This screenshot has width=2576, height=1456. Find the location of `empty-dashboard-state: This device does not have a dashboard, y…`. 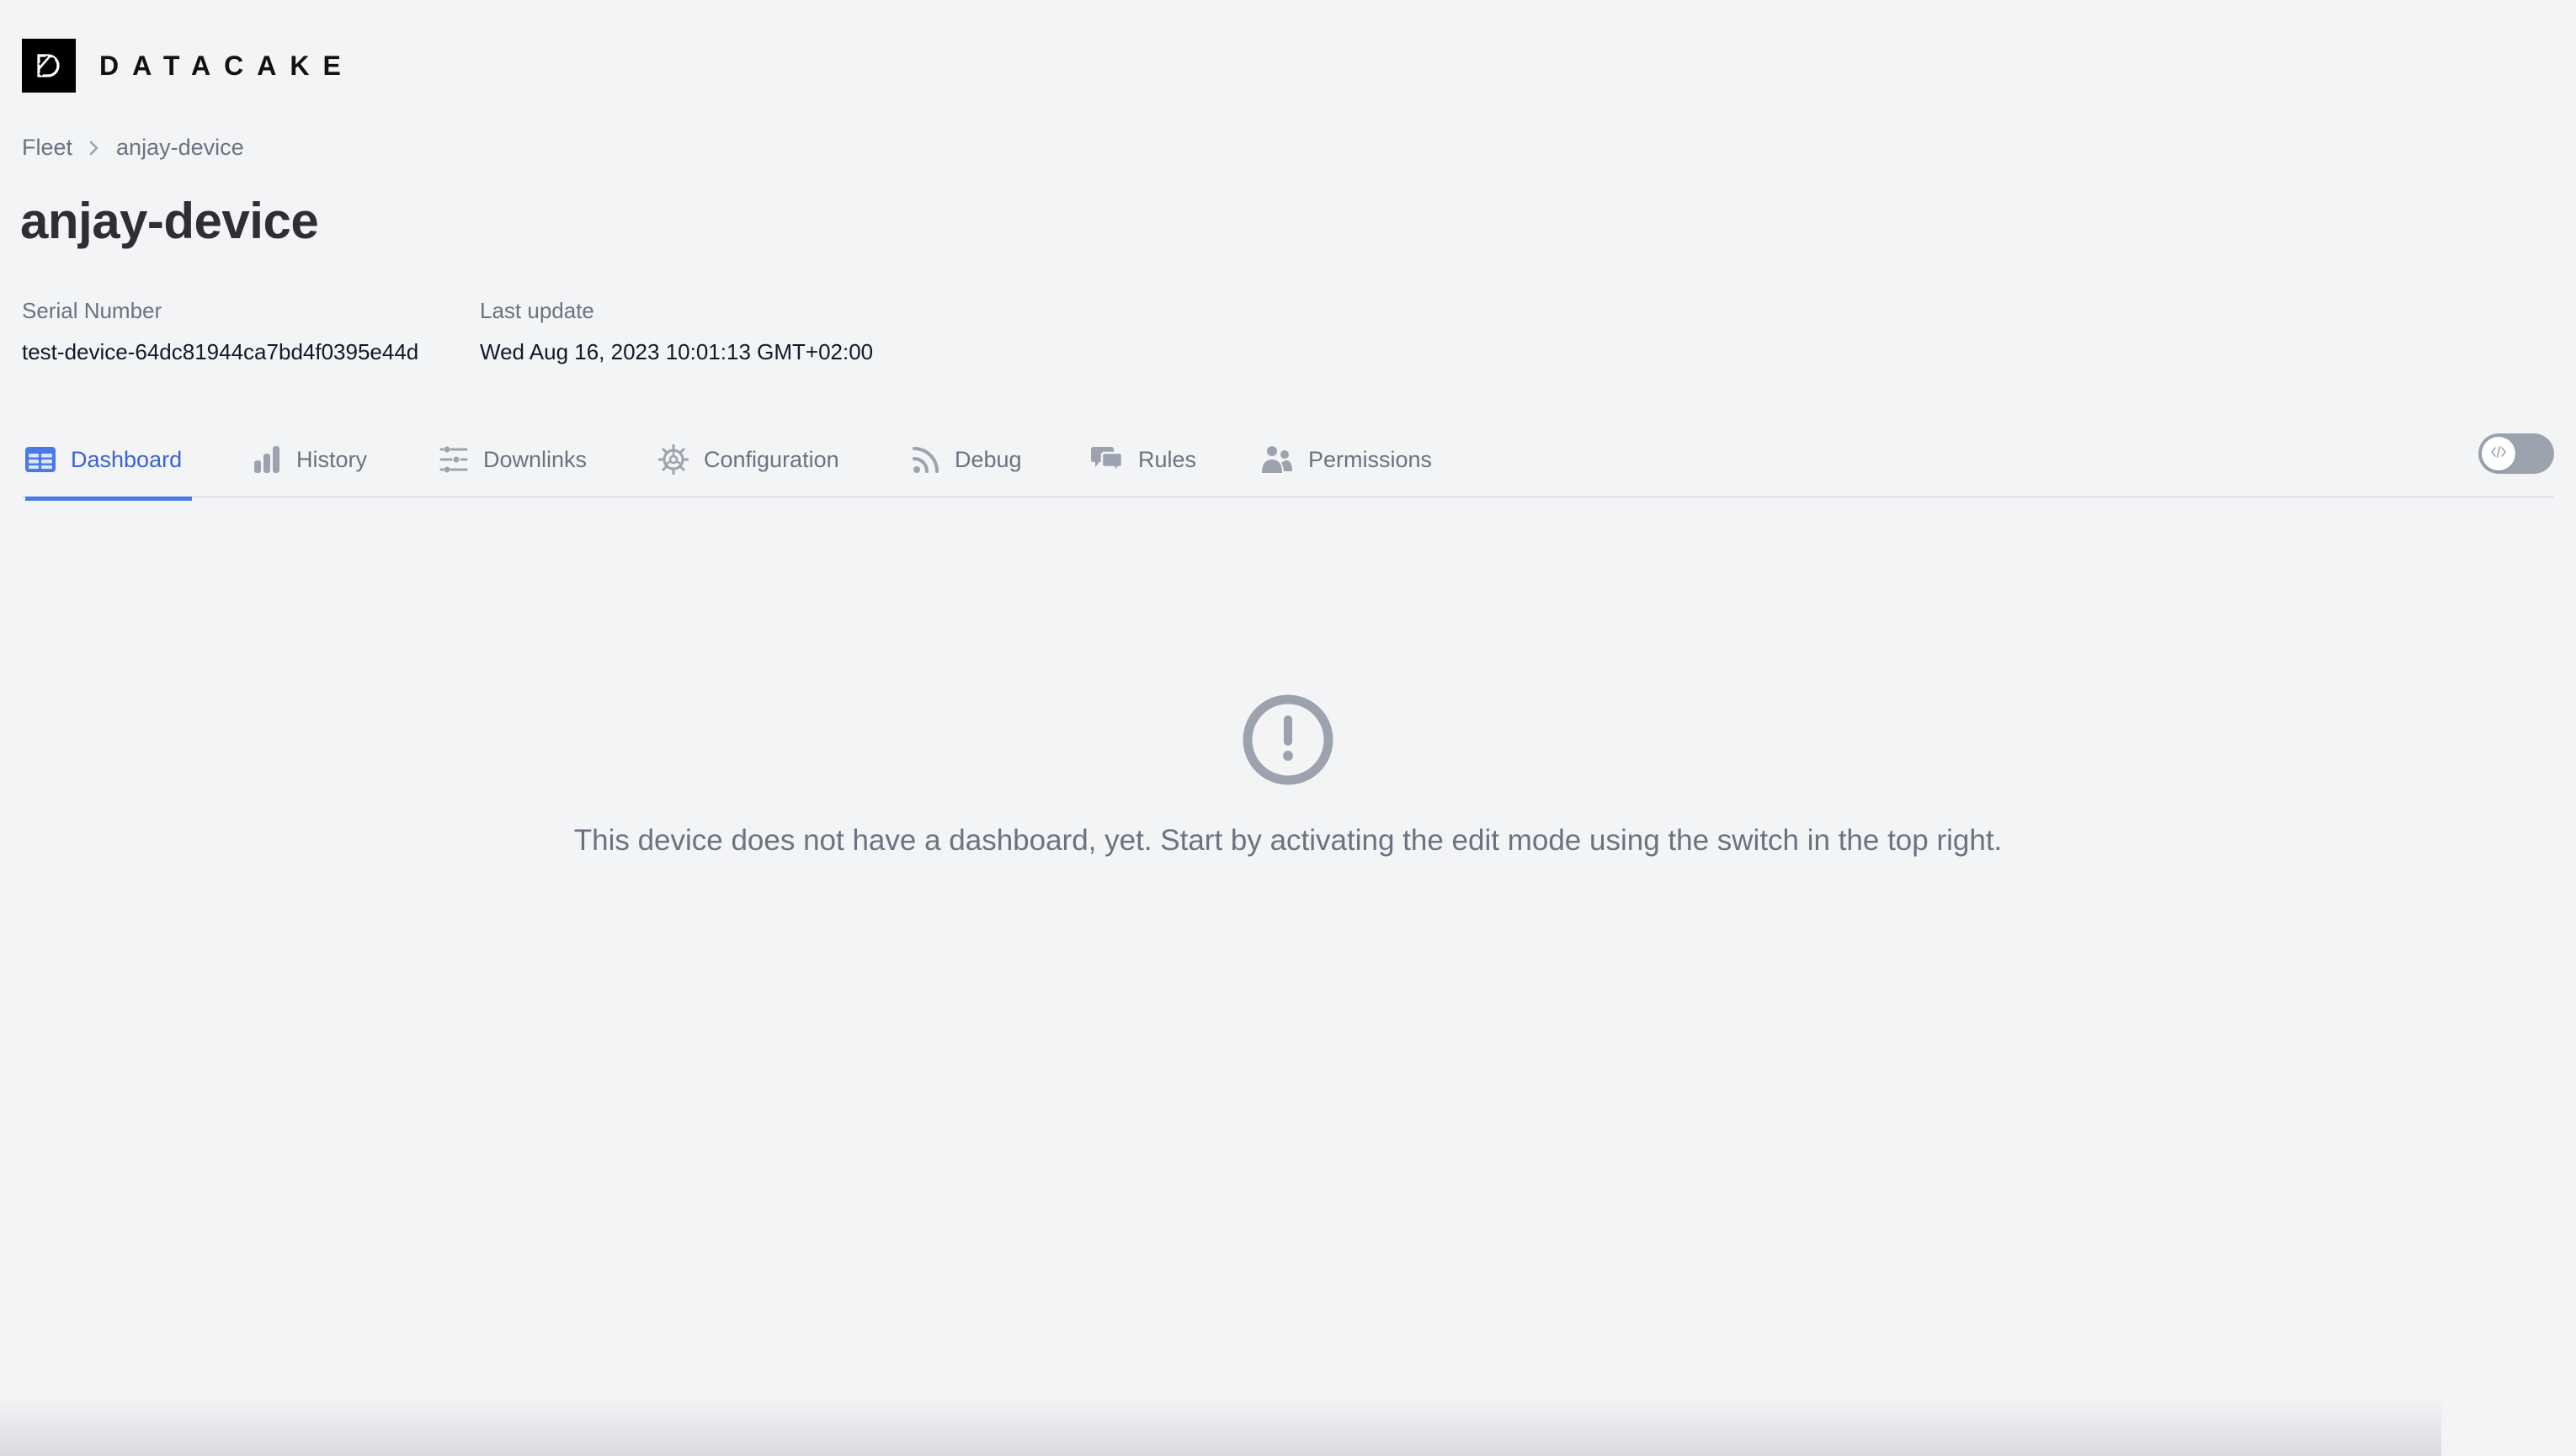

empty-dashboard-state: This device does not have a dashboard, y… is located at coordinates (1288, 775).